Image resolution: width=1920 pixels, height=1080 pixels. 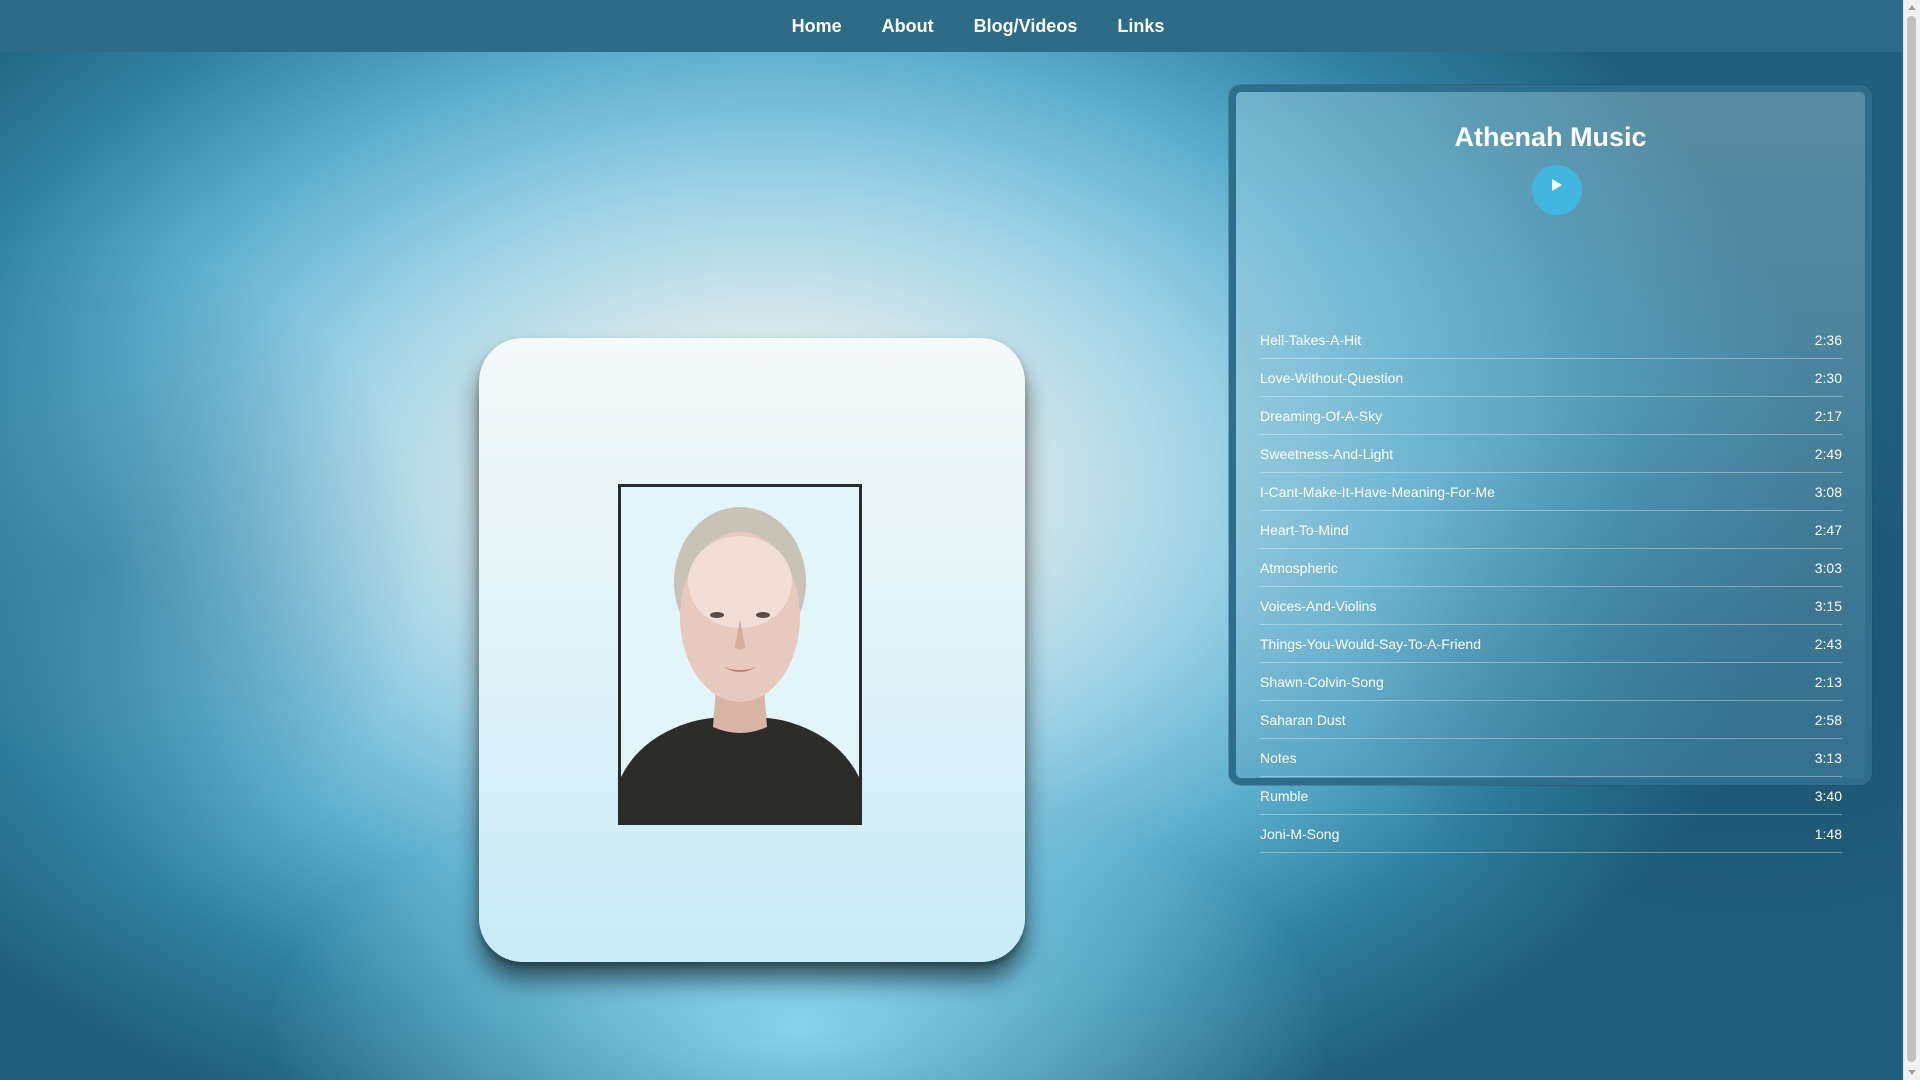 What do you see at coordinates (1557, 185) in the screenshot?
I see `play-icon` at bounding box center [1557, 185].